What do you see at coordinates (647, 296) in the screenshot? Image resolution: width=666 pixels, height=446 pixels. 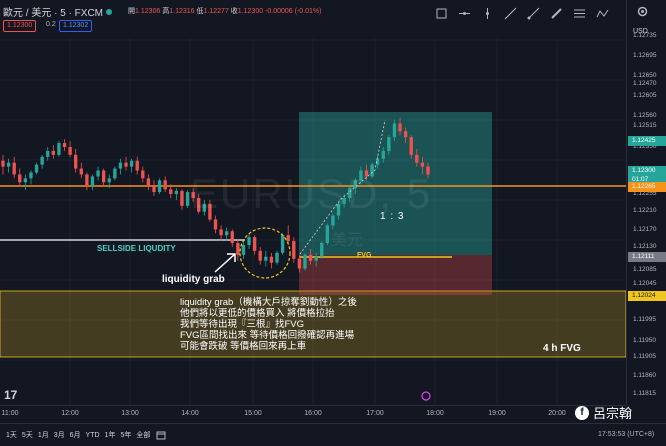 I see `yellow-zone-price-label: 1.12024` at bounding box center [647, 296].